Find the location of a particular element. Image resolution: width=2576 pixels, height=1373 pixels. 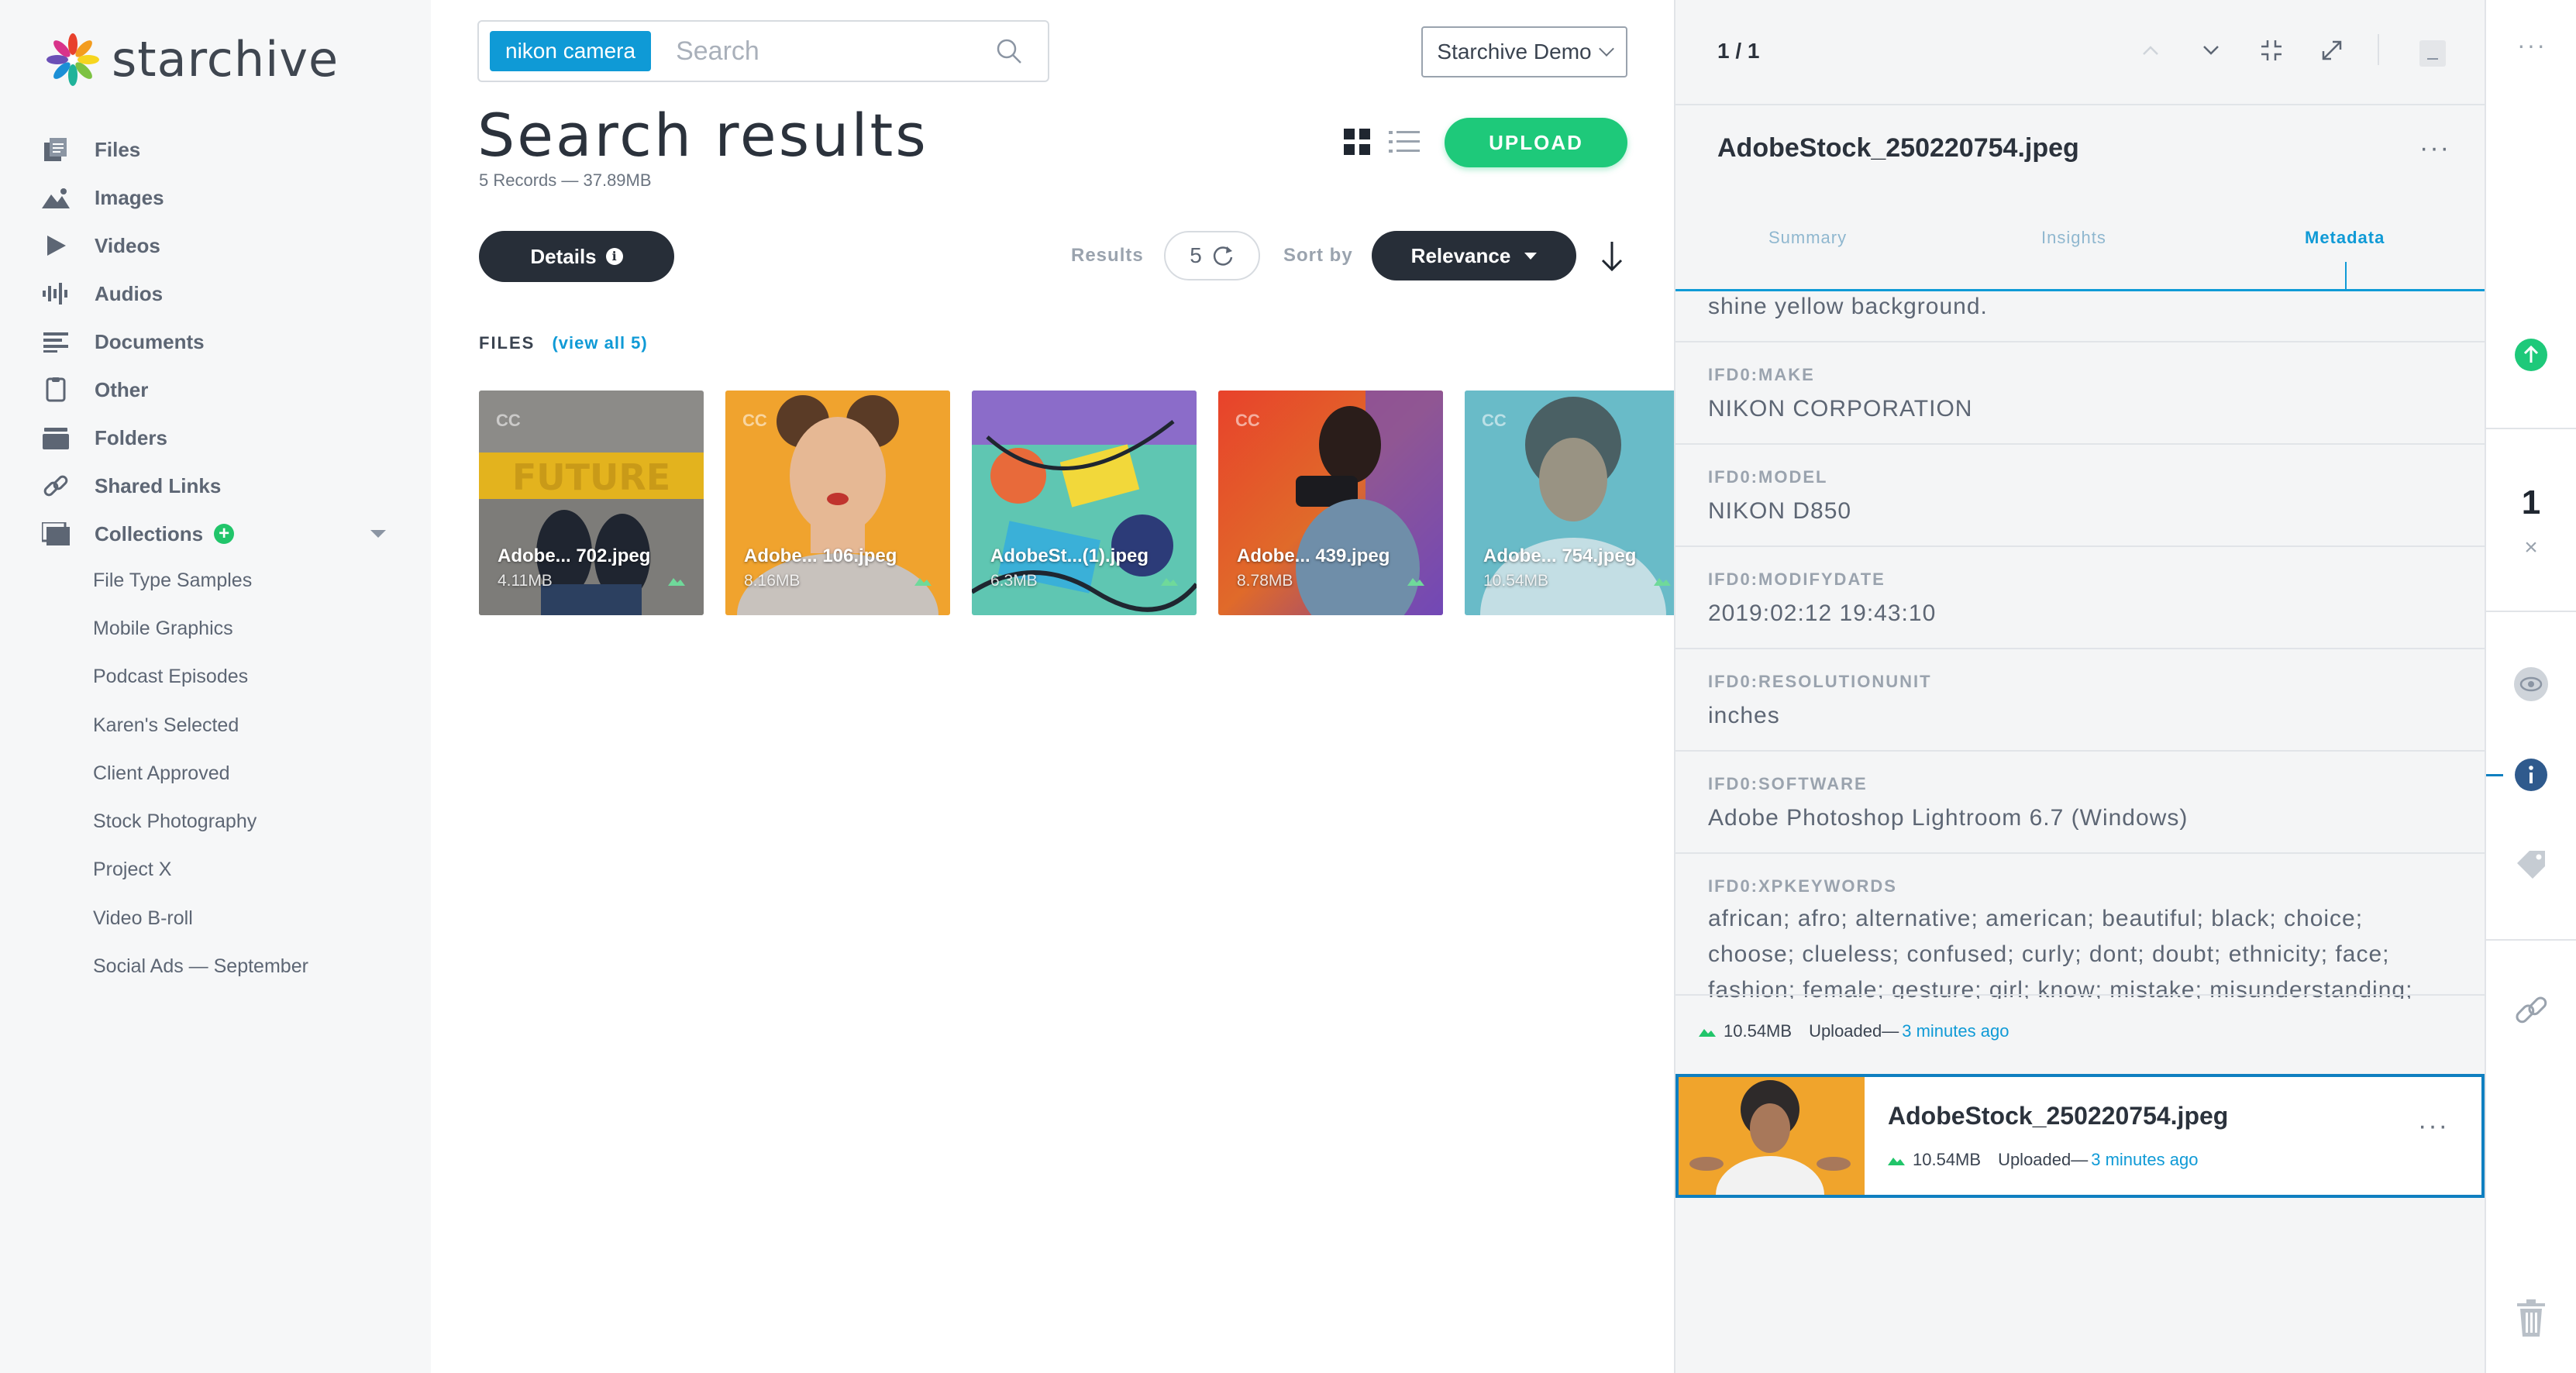

collection-item: Podcast Episodes is located at coordinates (200, 677).